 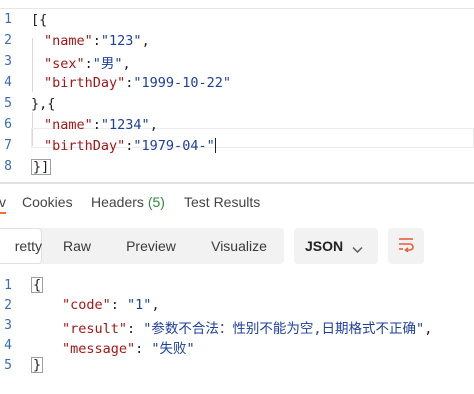 What do you see at coordinates (237, 4) in the screenshot?
I see `editor-top-border` at bounding box center [237, 4].